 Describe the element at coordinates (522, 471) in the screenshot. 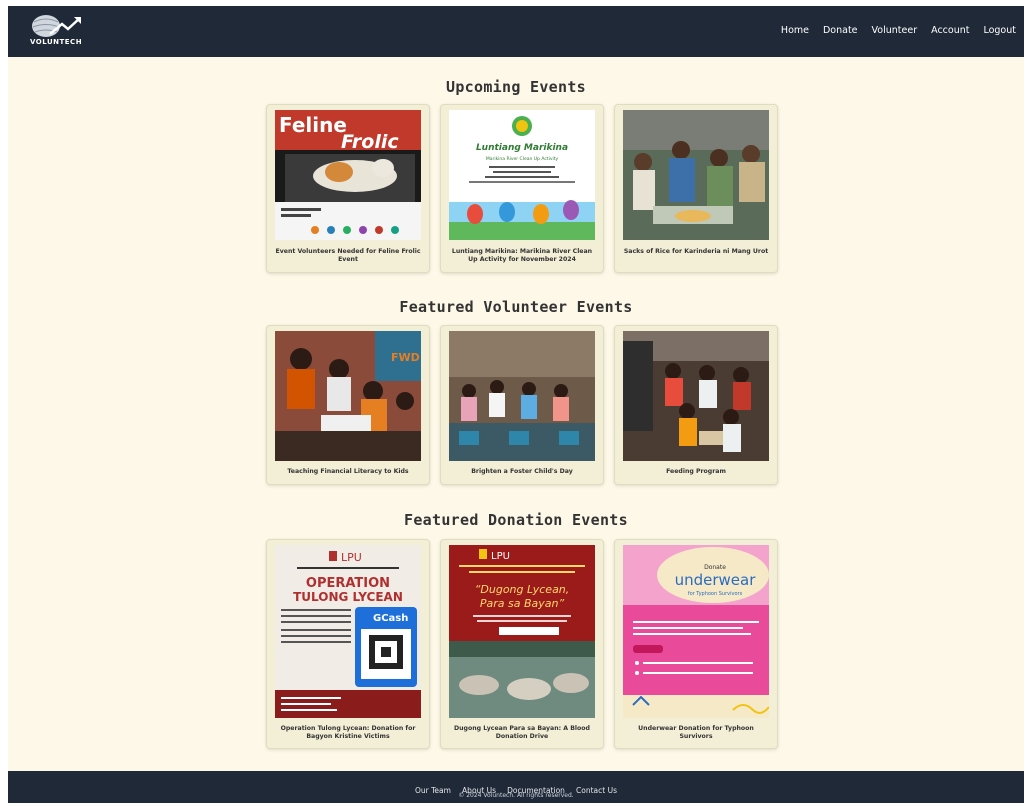

I see `event-card-caption: Brighten a Foster Child's Day` at that location.